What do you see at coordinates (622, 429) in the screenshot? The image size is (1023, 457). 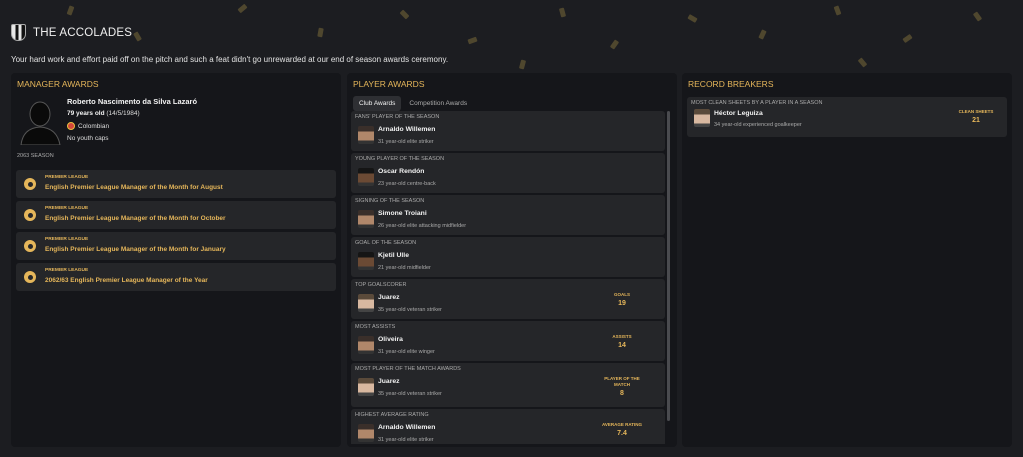 I see `stat-block: AVERAGE RATING 7.4` at bounding box center [622, 429].